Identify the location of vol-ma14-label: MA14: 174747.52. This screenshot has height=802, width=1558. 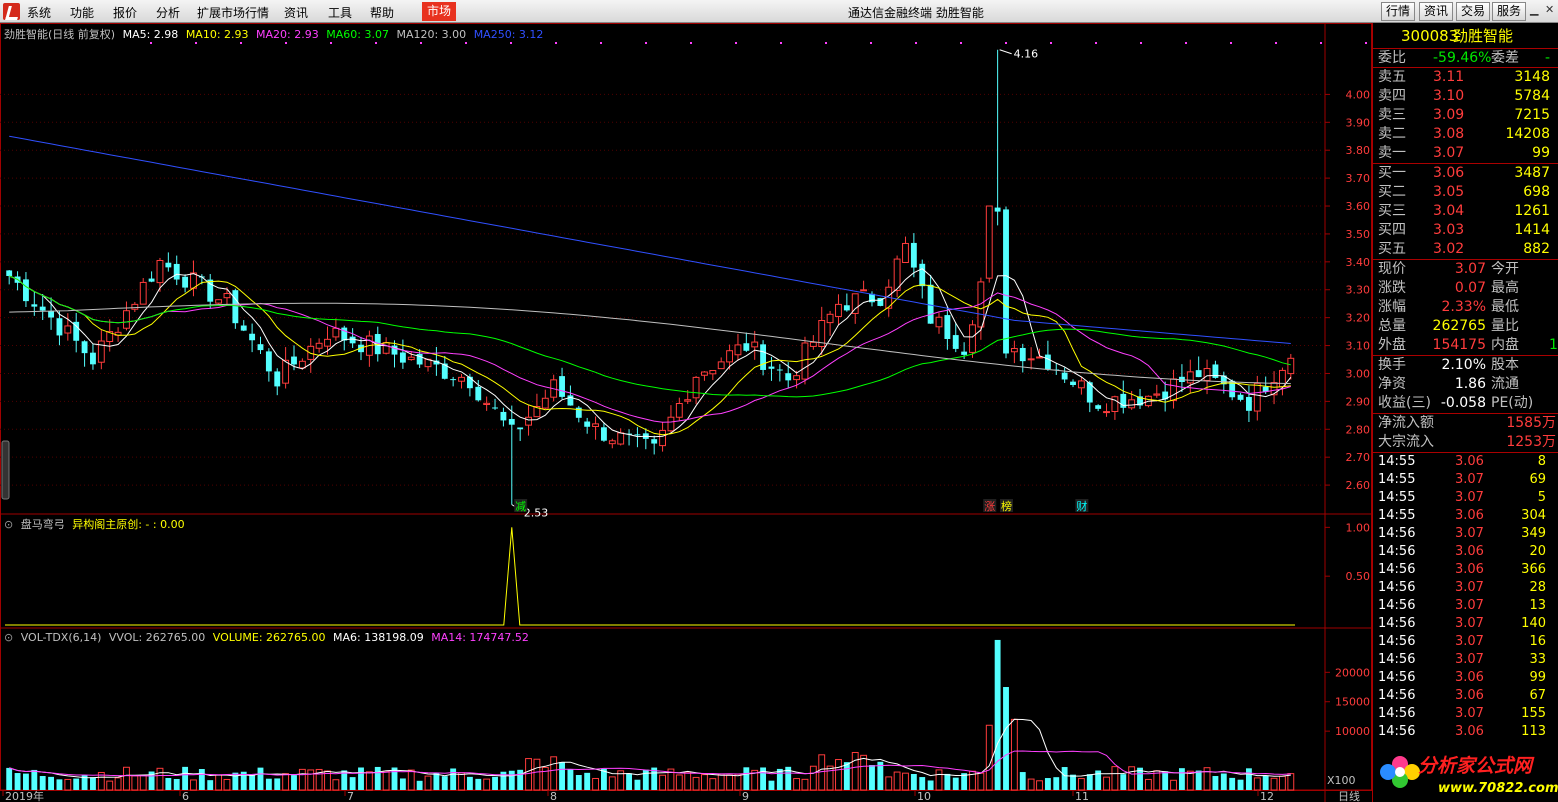
(480, 637).